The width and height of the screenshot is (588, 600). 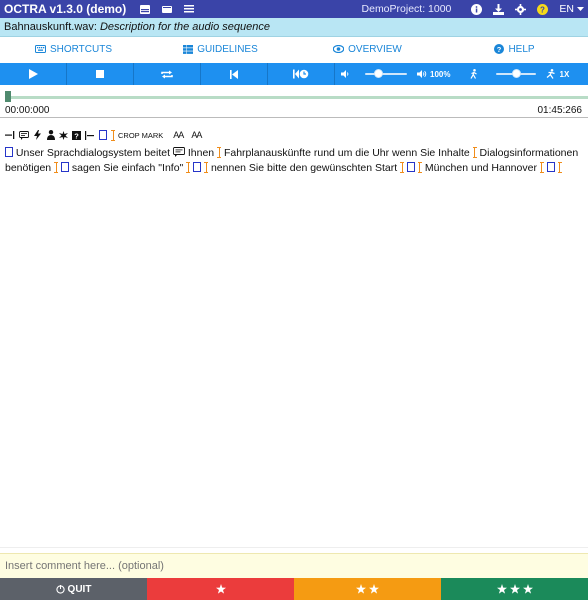 I want to click on grid-icon, so click(x=188, y=49).